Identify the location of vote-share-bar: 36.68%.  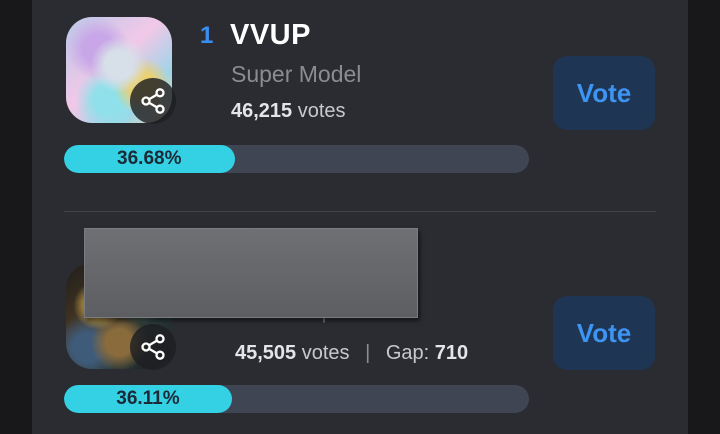
(296, 159).